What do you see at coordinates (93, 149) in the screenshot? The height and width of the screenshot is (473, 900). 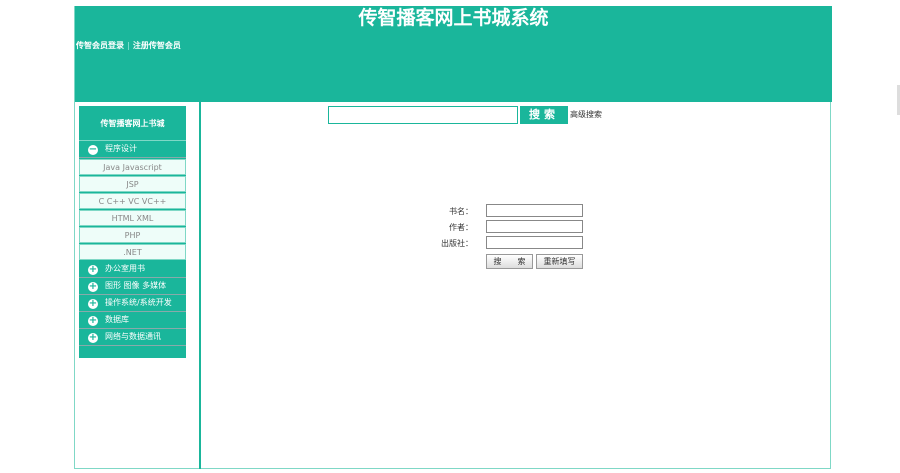 I see `minus-circle-icon: −` at bounding box center [93, 149].